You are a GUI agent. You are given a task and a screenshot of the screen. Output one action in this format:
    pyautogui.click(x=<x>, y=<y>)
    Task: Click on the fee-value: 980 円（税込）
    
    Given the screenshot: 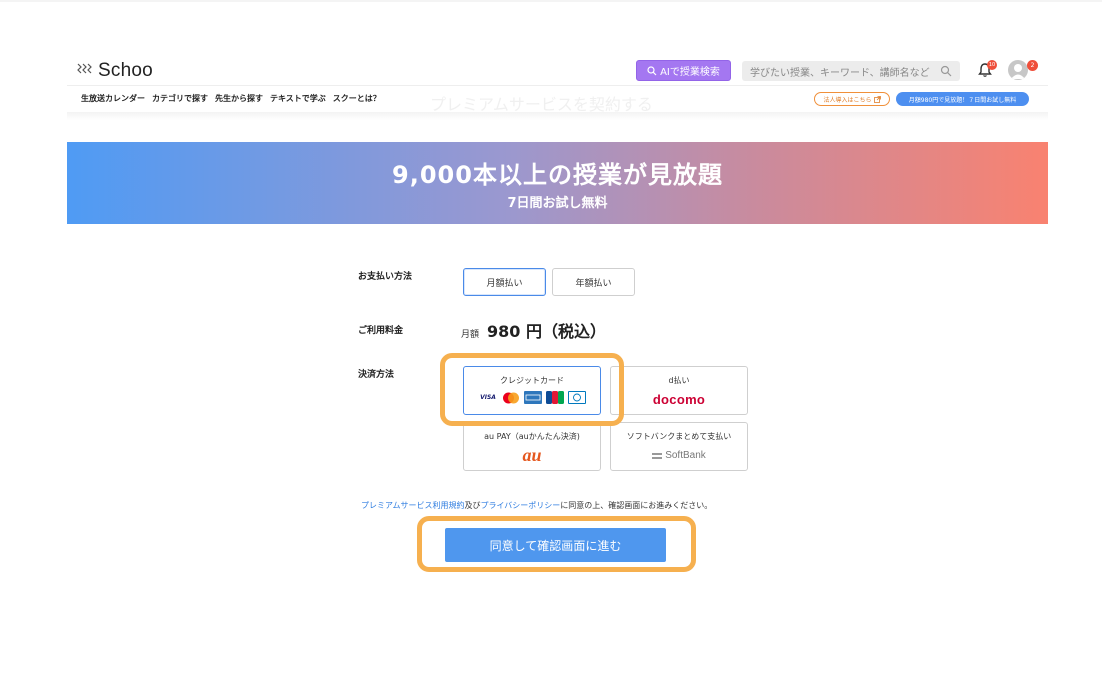 What is the action you would take?
    pyautogui.click(x=546, y=331)
    